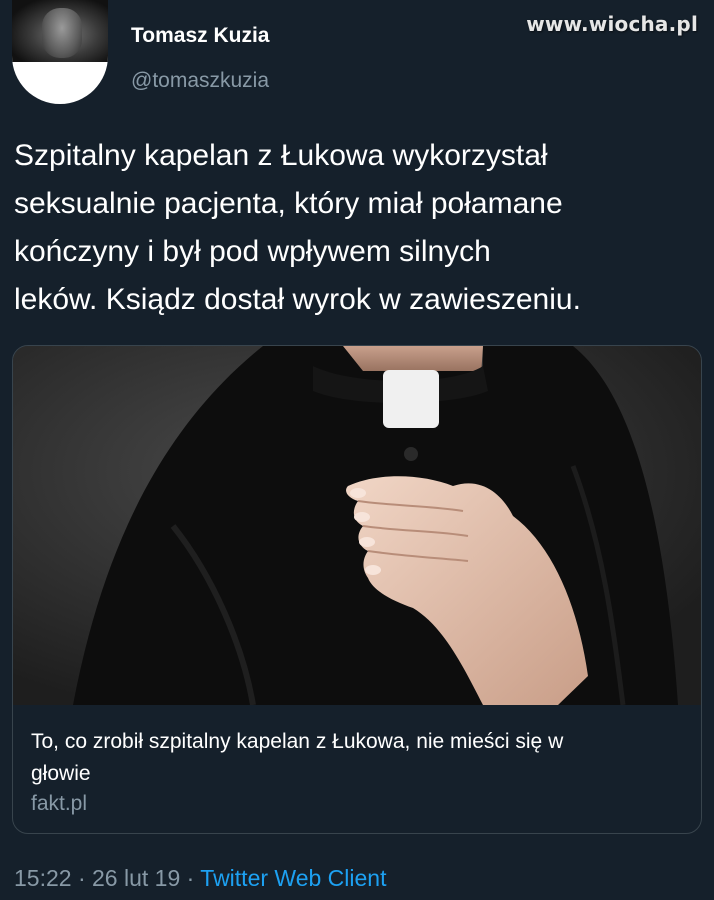 The width and height of the screenshot is (714, 900). I want to click on avatar, so click(60, 52).